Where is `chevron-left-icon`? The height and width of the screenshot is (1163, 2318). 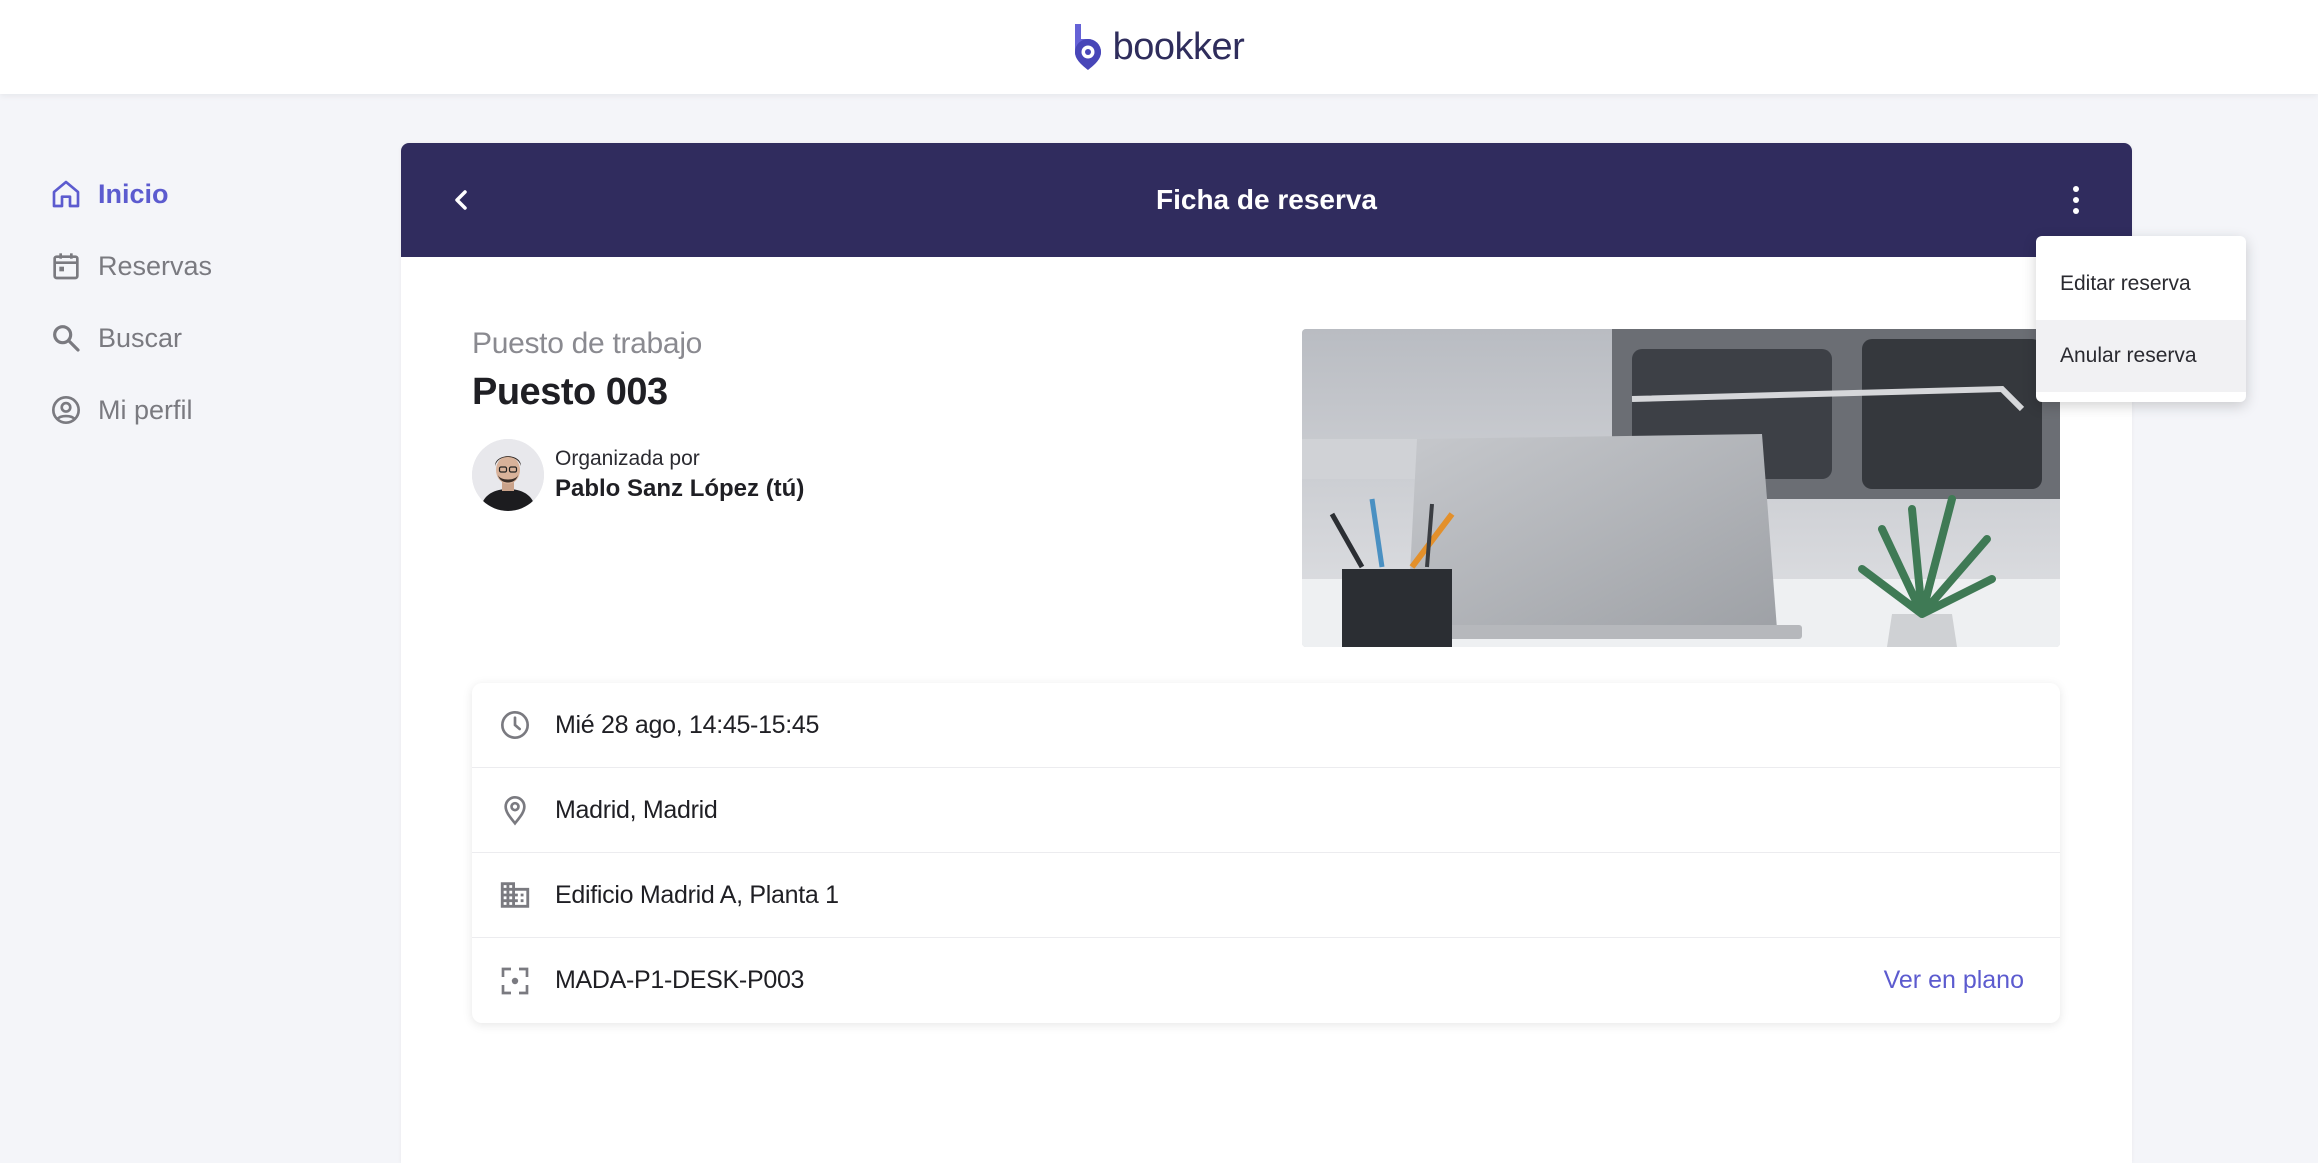 chevron-left-icon is located at coordinates (461, 200).